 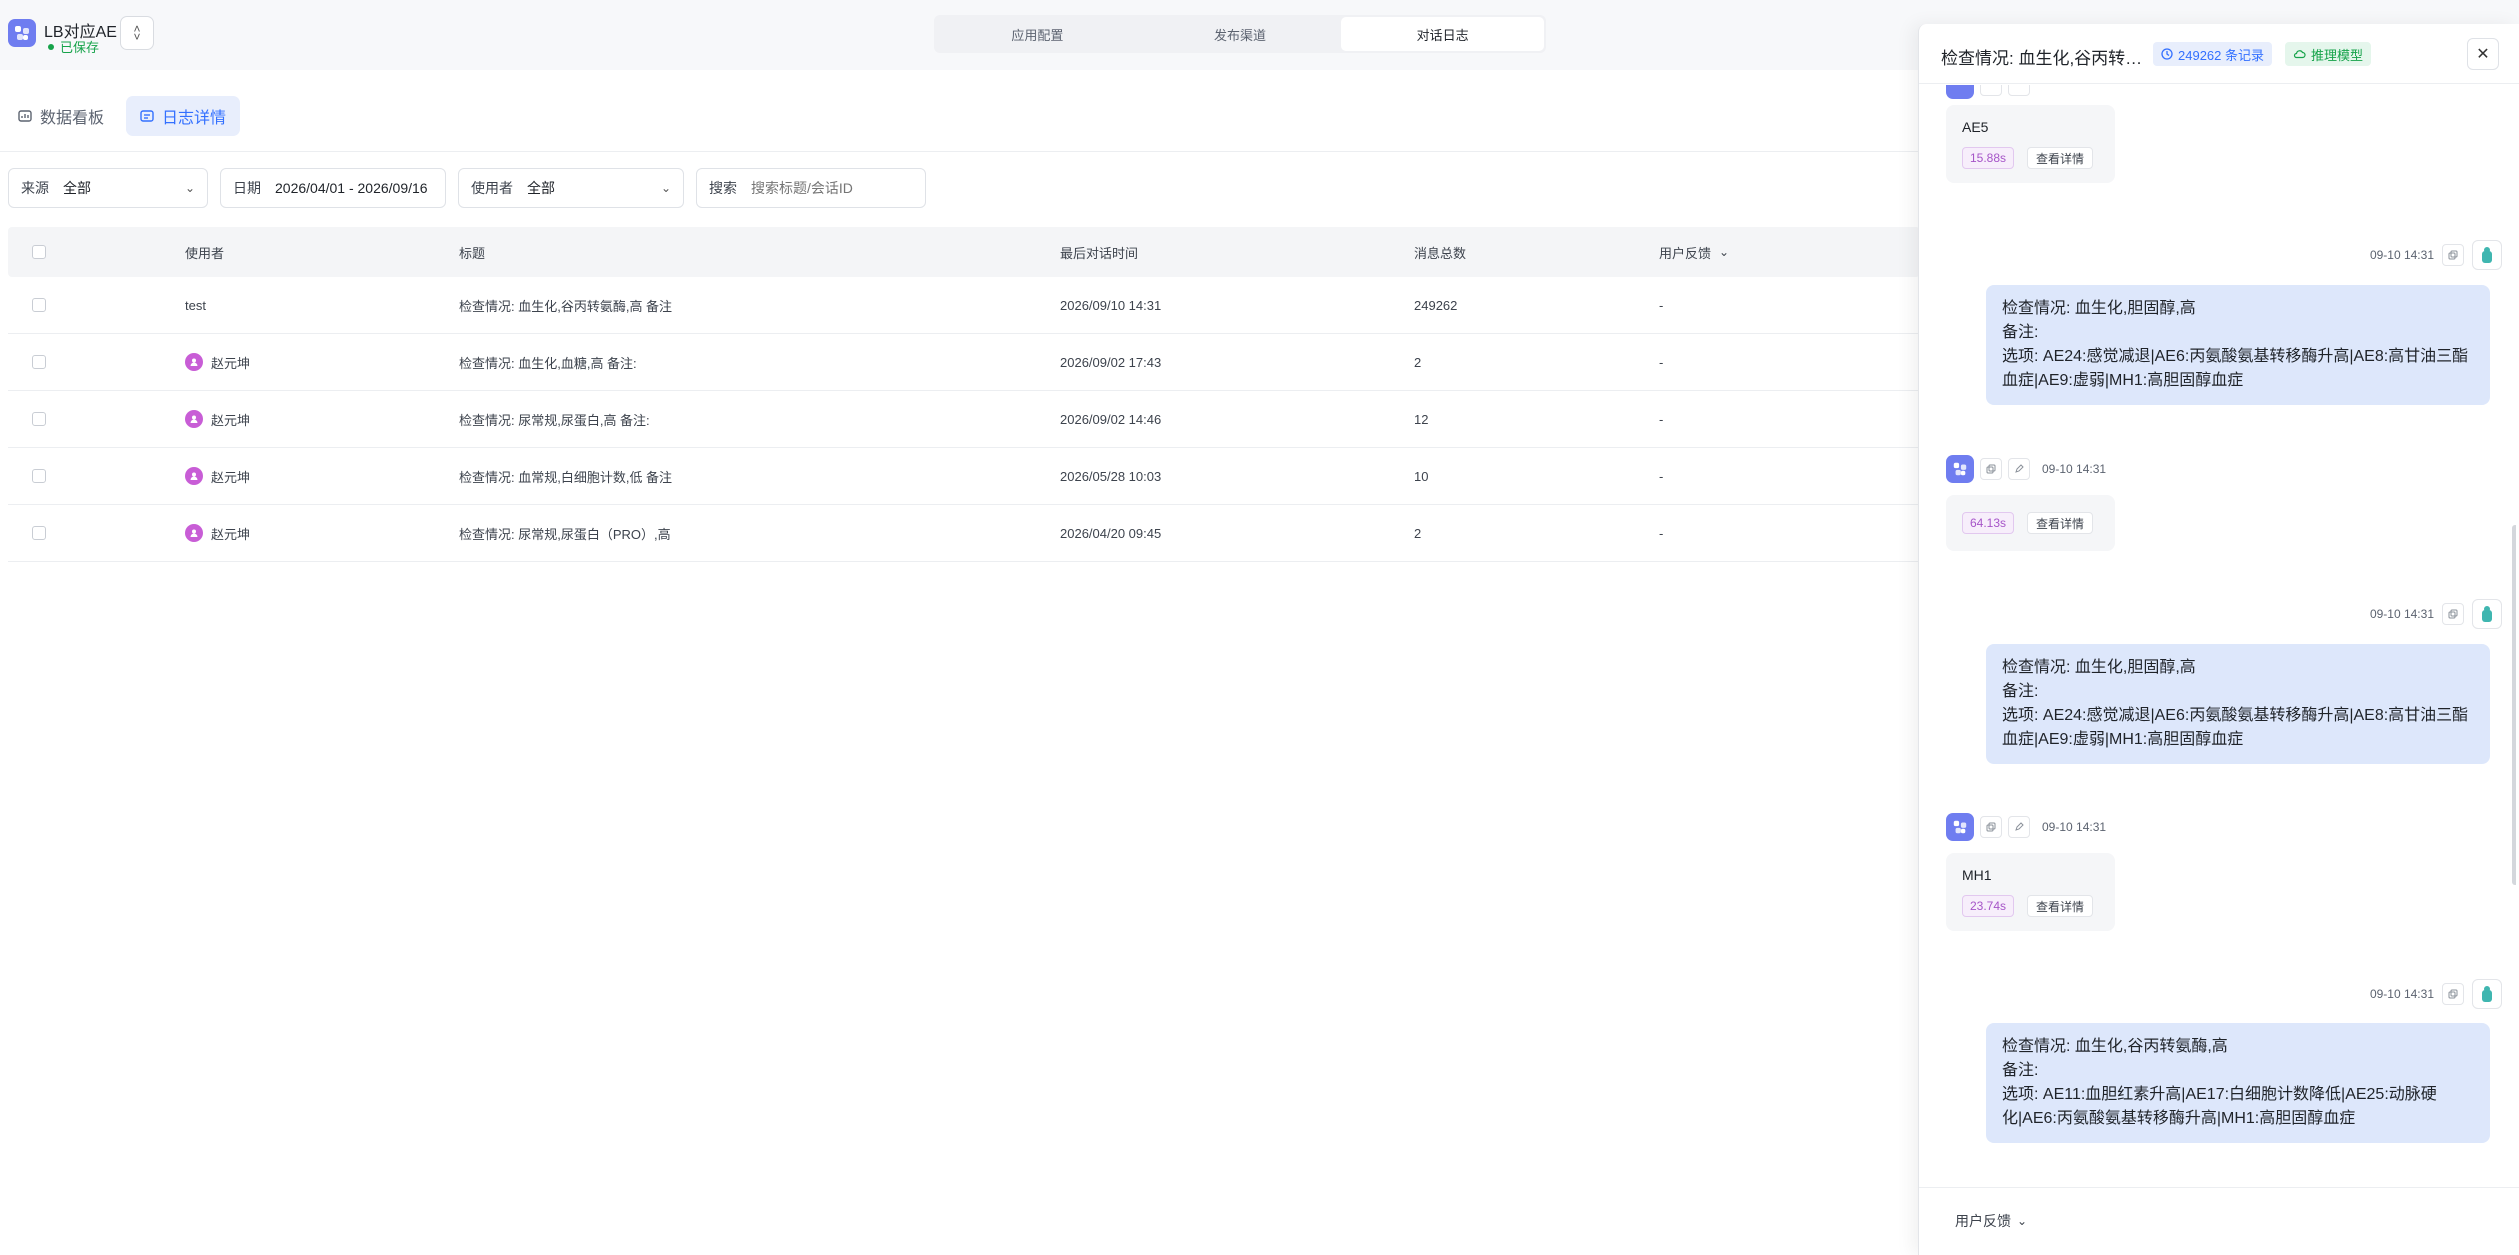 What do you see at coordinates (554, 420) in the screenshot?
I see `row-title: 检查情况: 尿常规,尿蛋白,高 备注:` at bounding box center [554, 420].